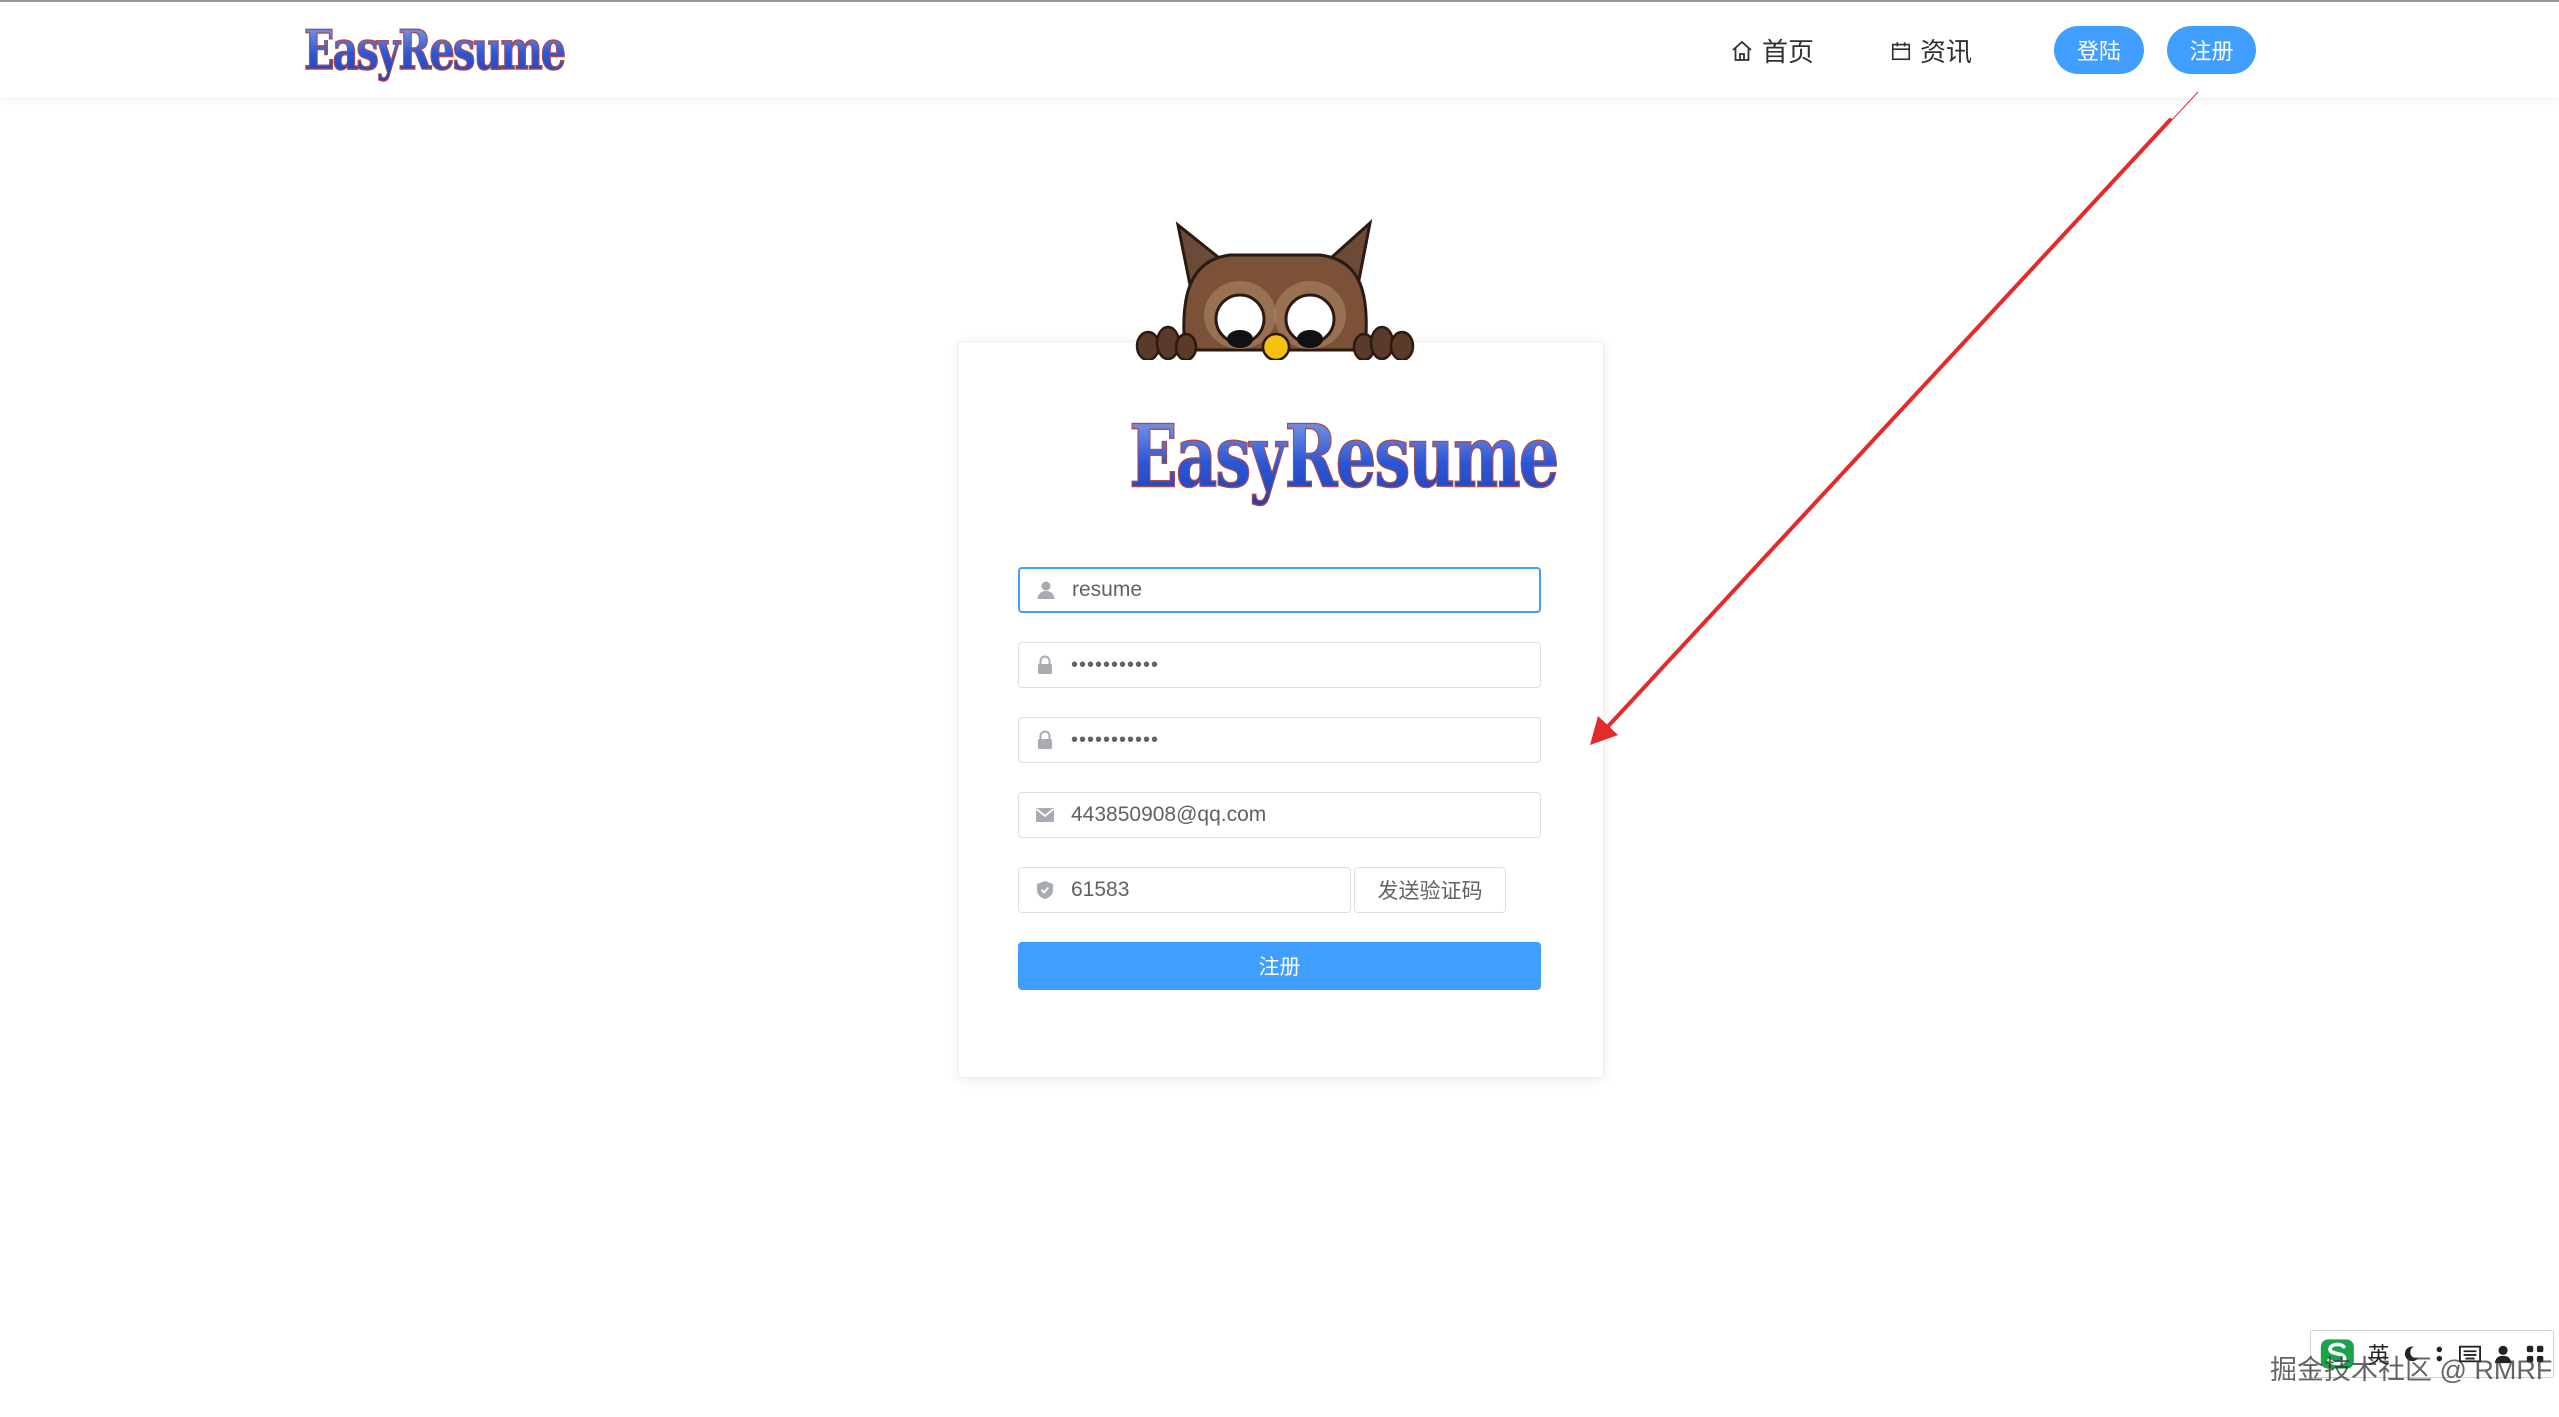 The width and height of the screenshot is (2559, 1417). I want to click on nav-home: 首页, so click(1772, 50).